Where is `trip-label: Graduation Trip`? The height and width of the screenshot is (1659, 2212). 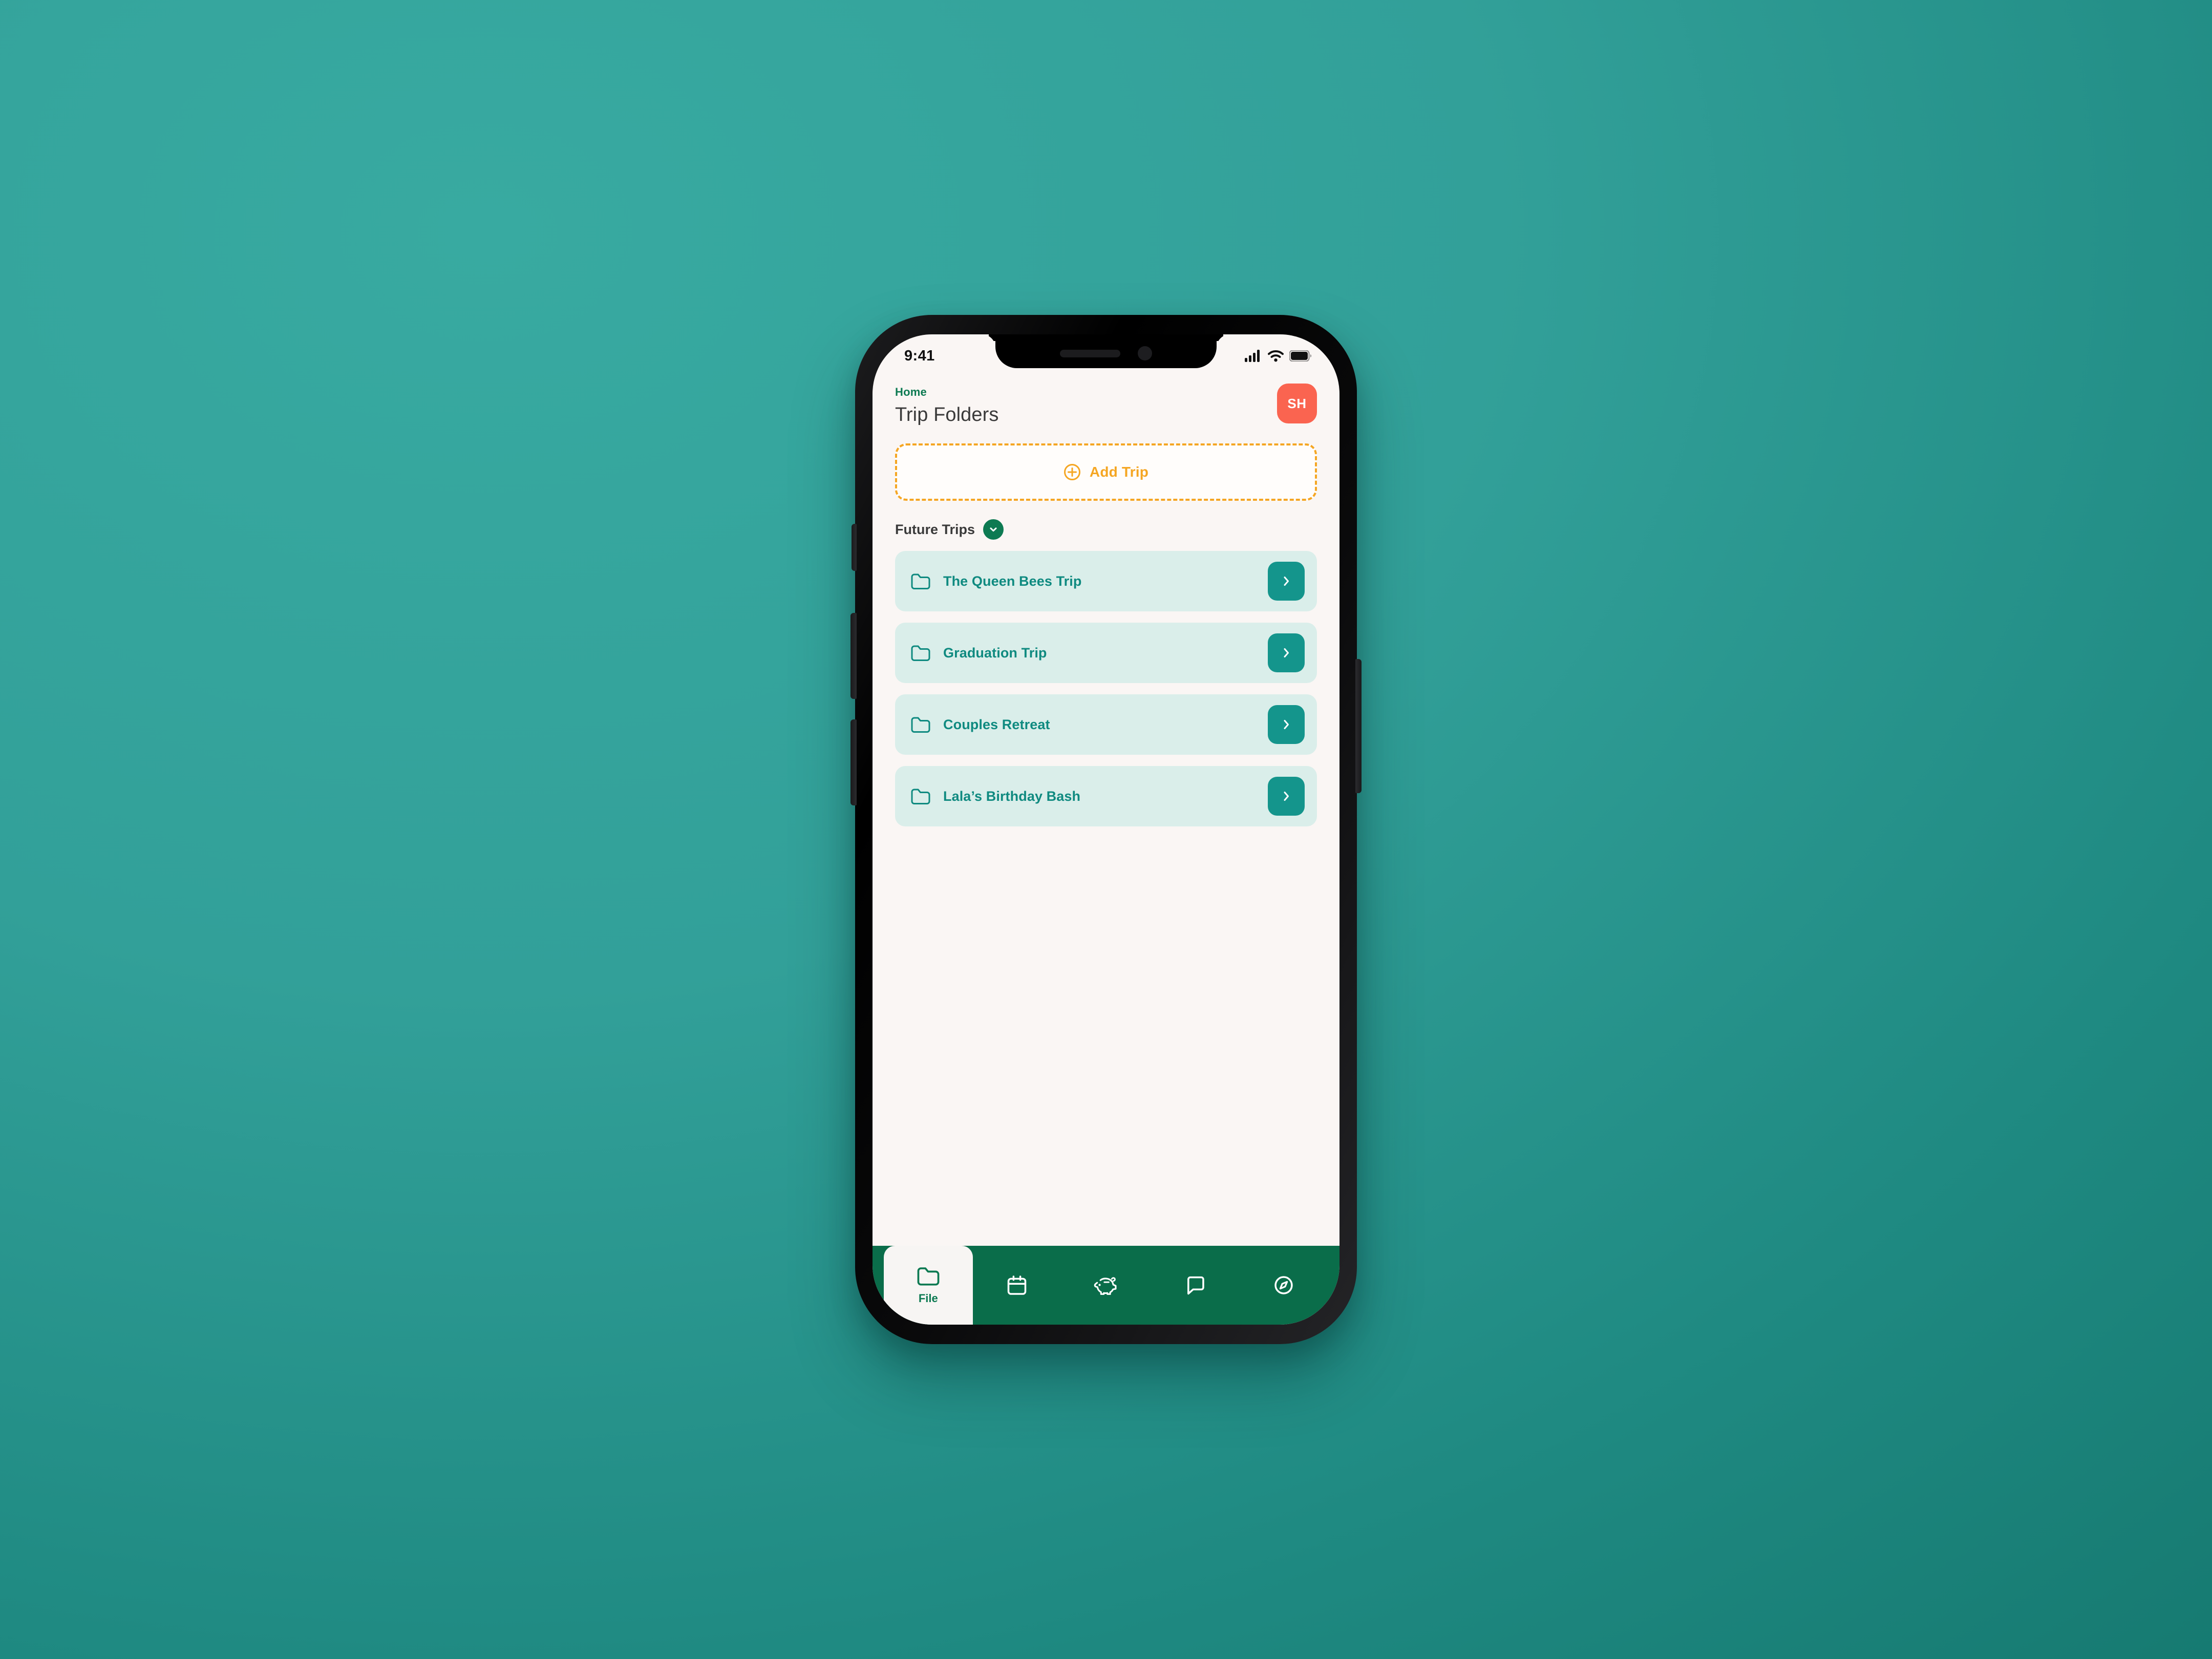
trip-label: Graduation Trip is located at coordinates (995, 653).